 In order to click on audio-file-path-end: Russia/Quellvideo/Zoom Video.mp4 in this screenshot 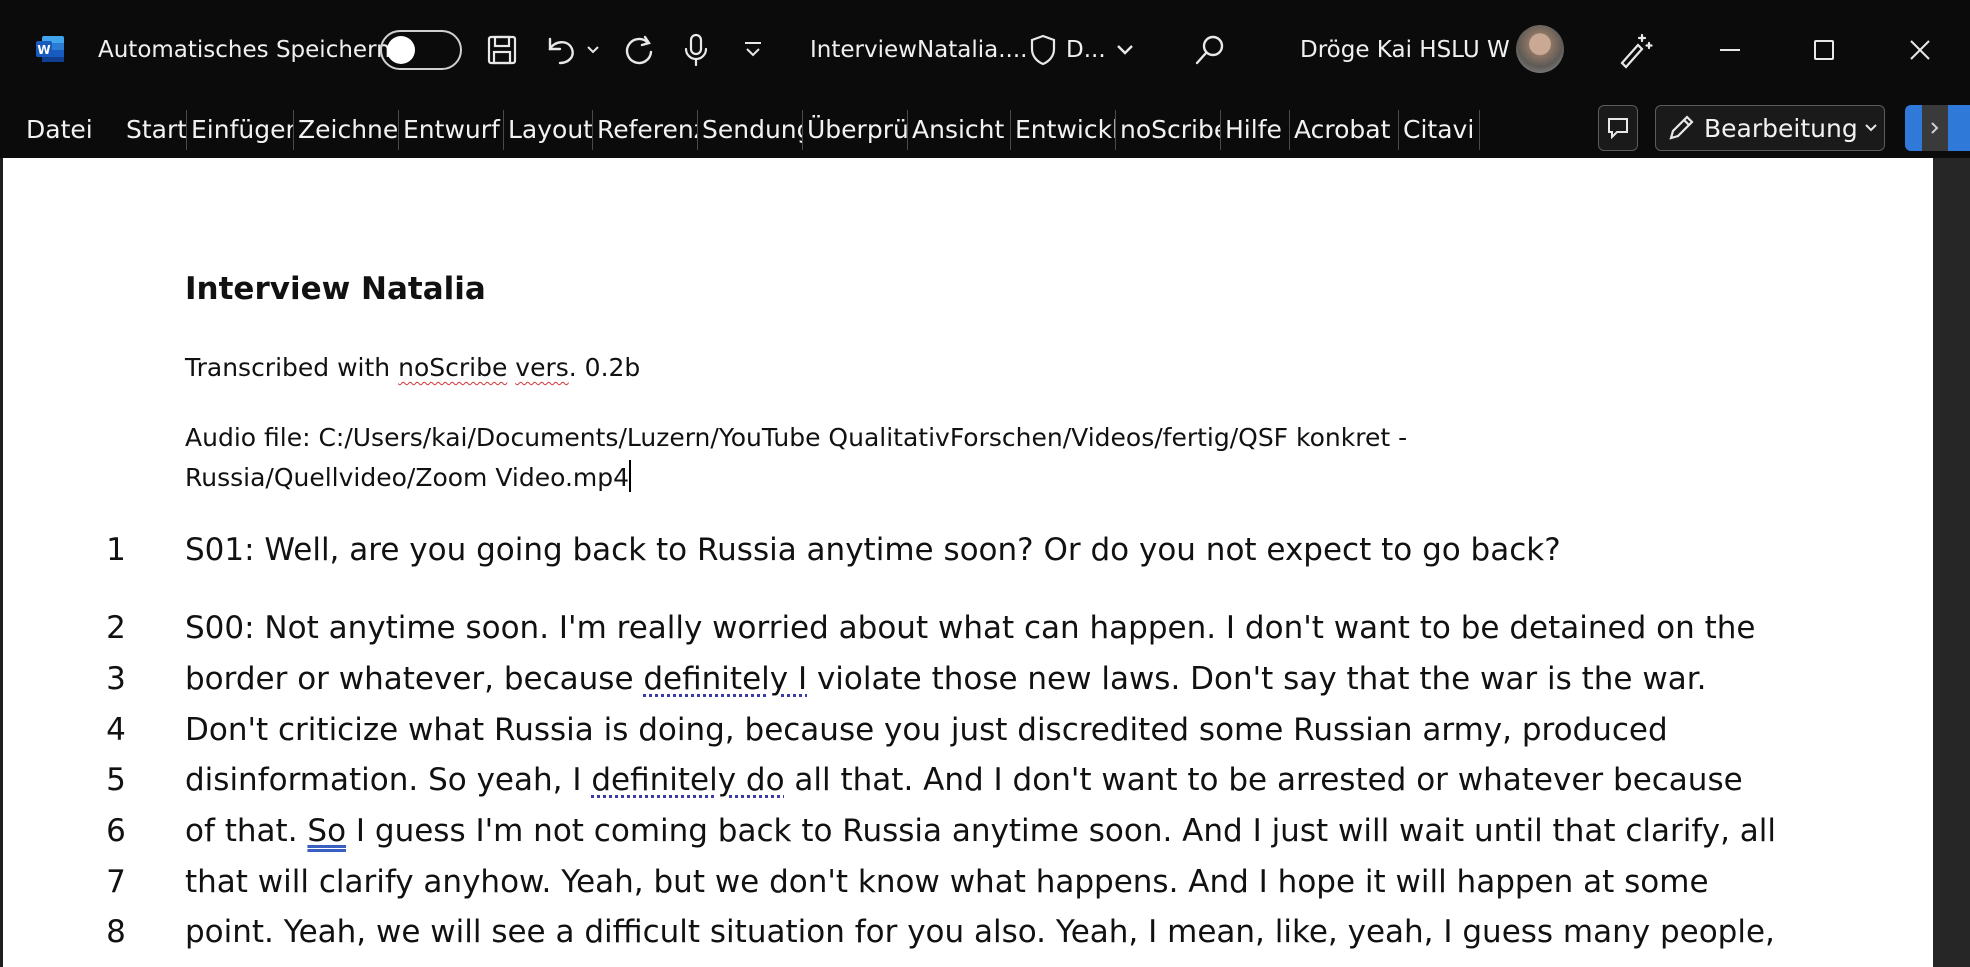, I will do `click(407, 477)`.